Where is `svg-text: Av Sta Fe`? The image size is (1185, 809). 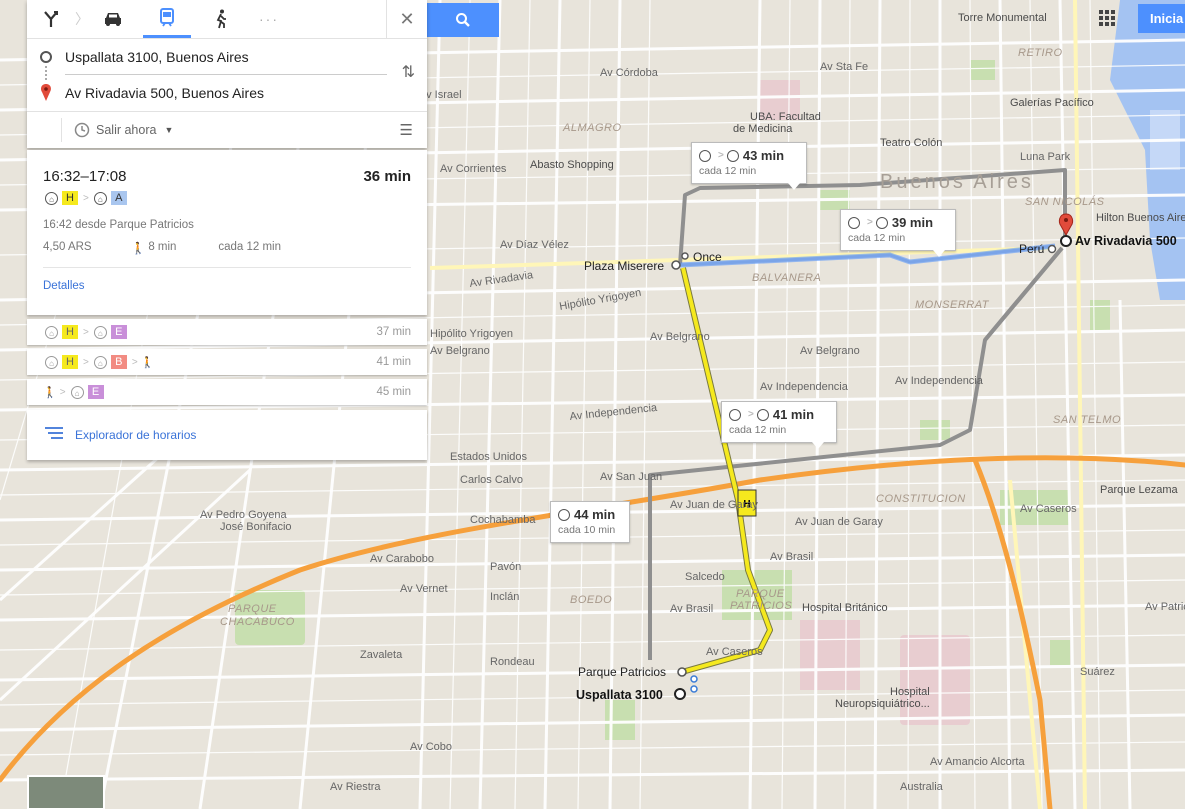 svg-text: Av Sta Fe is located at coordinates (844, 67).